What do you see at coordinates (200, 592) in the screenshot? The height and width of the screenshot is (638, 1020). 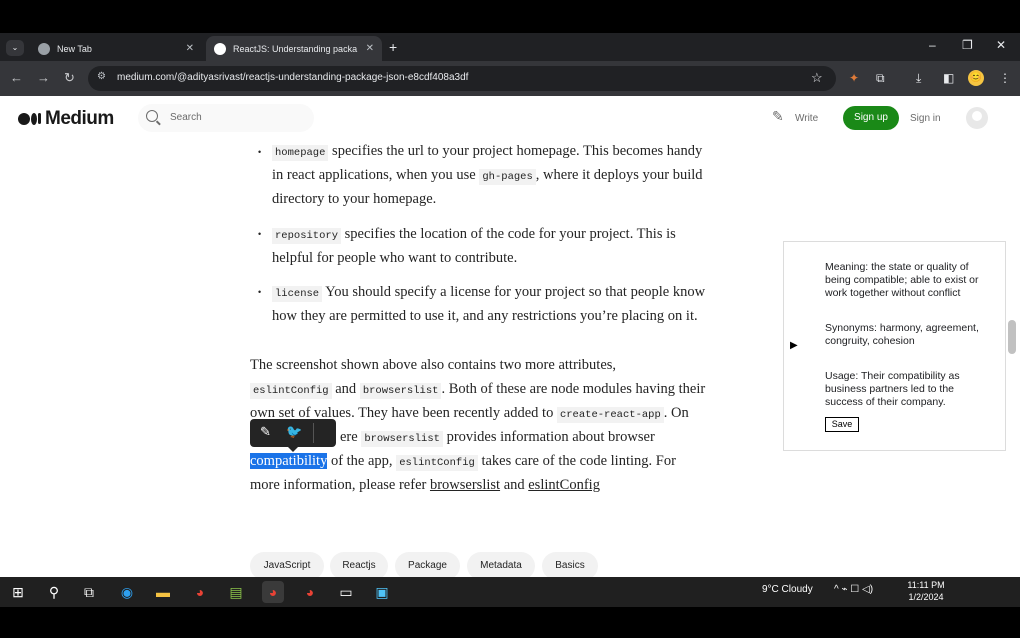 I see `chrome-icon: ◕` at bounding box center [200, 592].